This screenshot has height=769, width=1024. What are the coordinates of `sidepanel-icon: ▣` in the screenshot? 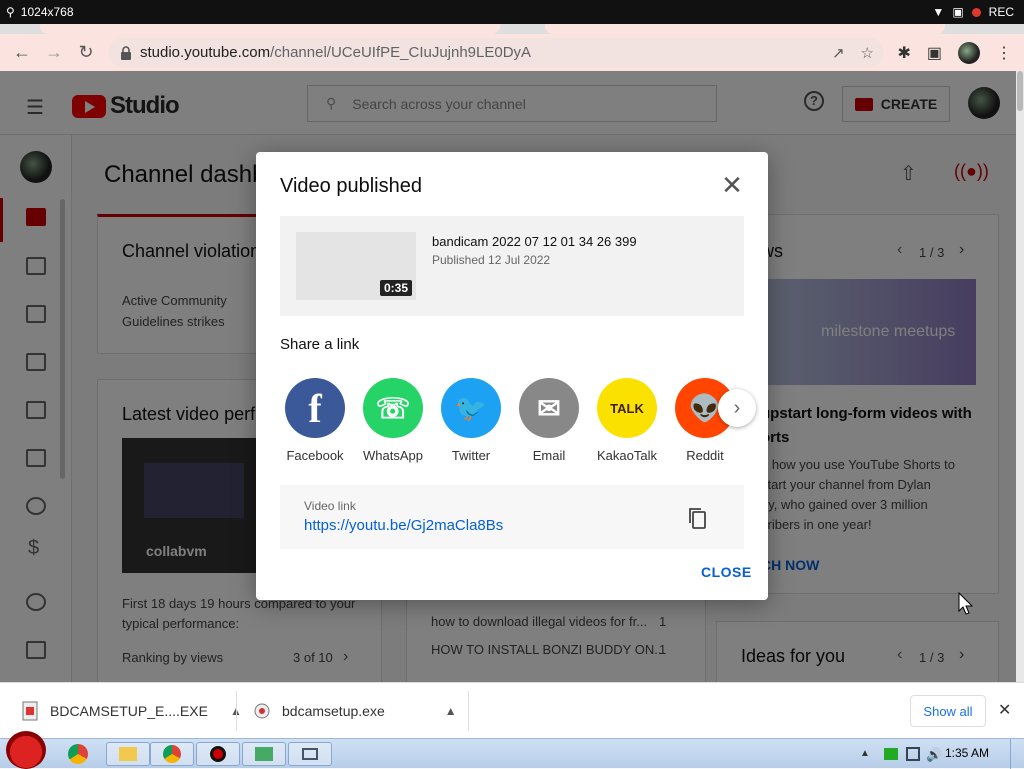 It's located at (934, 53).